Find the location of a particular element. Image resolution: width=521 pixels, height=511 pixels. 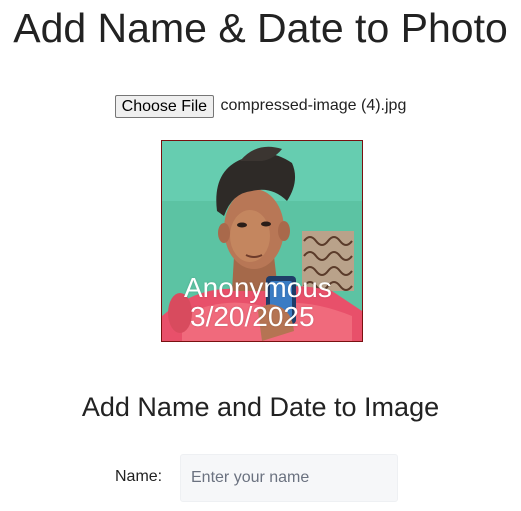

file-picker: Choose File compressed-image (4).jpg is located at coordinates (260, 106).